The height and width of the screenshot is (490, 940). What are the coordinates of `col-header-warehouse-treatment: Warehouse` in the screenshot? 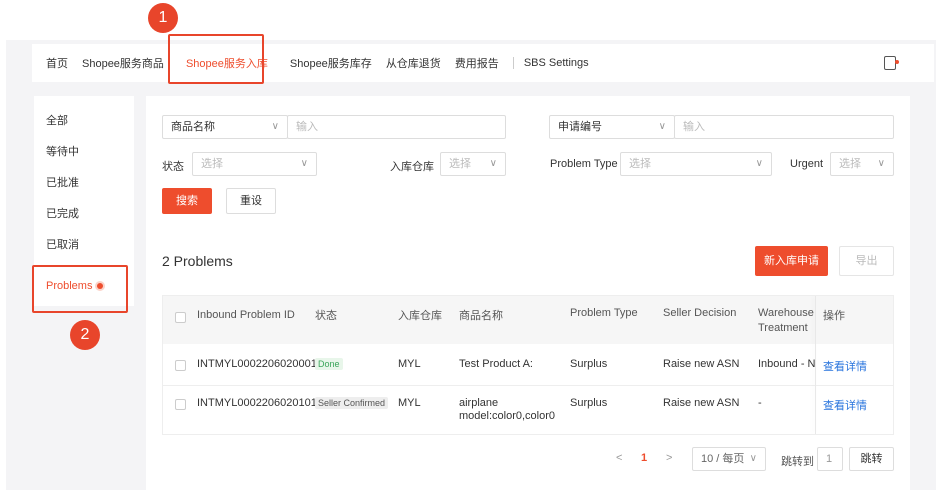 It's located at (786, 313).